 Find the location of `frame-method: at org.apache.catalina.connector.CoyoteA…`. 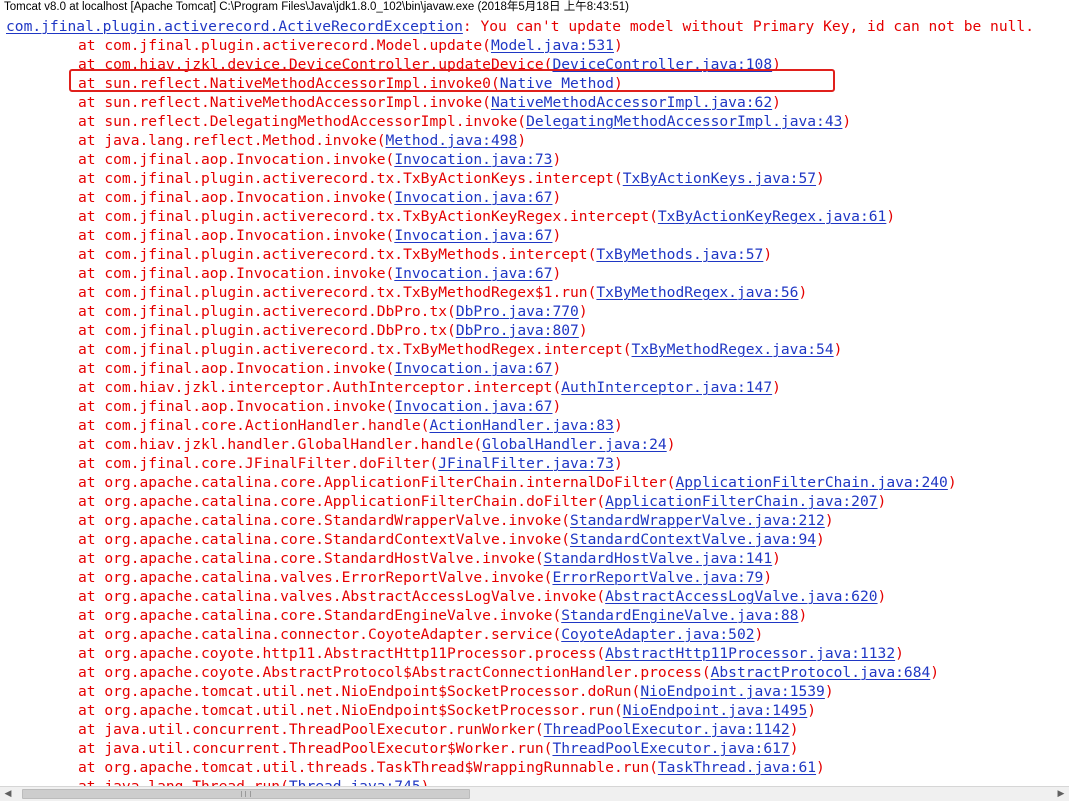

frame-method: at org.apache.catalina.connector.CoyoteA… is located at coordinates (320, 634).